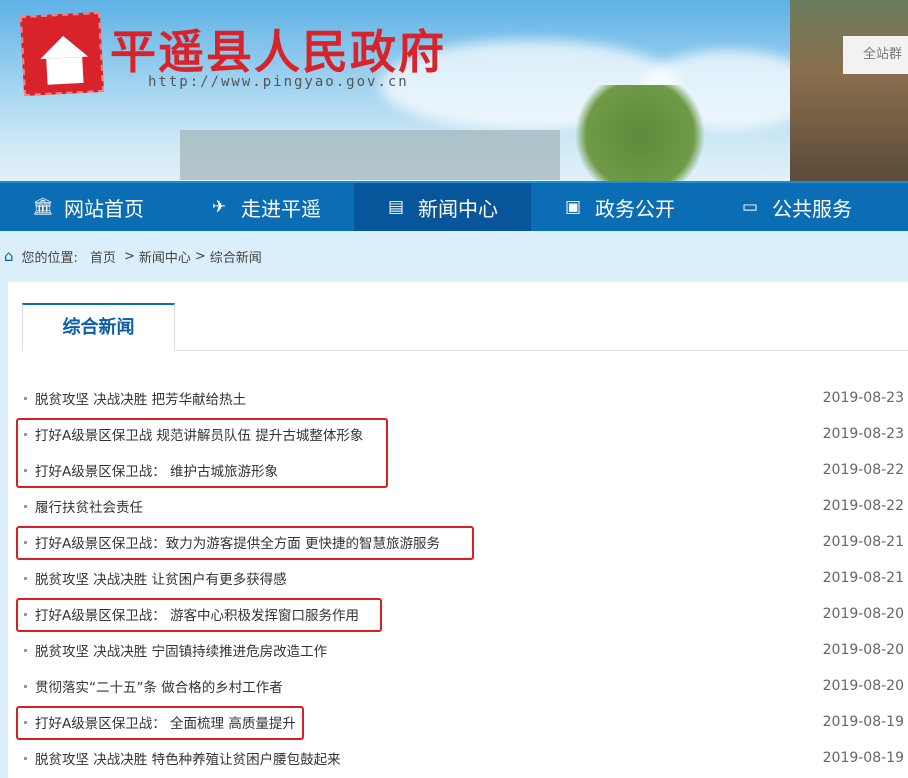 The width and height of the screenshot is (908, 778). What do you see at coordinates (370, 155) in the screenshot?
I see `old-town-scenery` at bounding box center [370, 155].